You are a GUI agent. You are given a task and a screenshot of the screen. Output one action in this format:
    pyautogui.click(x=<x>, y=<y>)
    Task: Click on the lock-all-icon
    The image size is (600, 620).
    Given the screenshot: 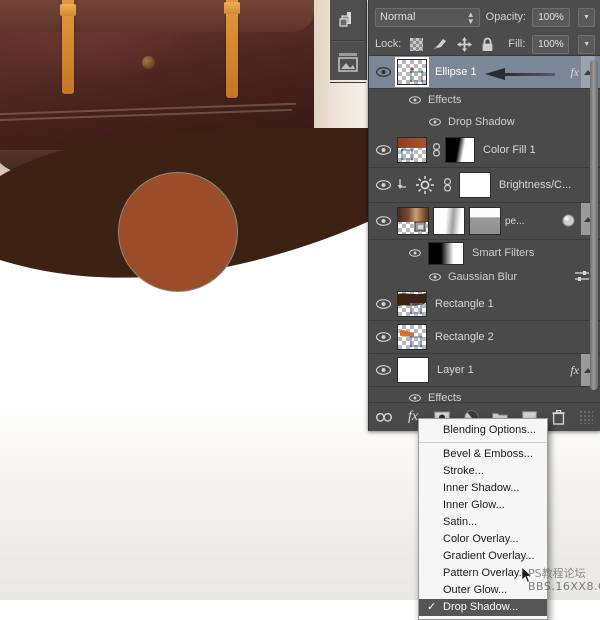 What is the action you would take?
    pyautogui.click(x=487, y=44)
    